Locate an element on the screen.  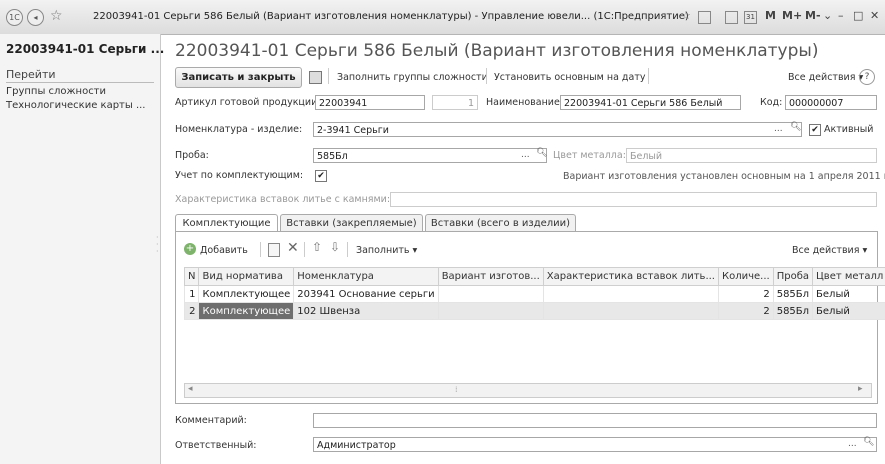
code-label: Код: is located at coordinates (771, 102).